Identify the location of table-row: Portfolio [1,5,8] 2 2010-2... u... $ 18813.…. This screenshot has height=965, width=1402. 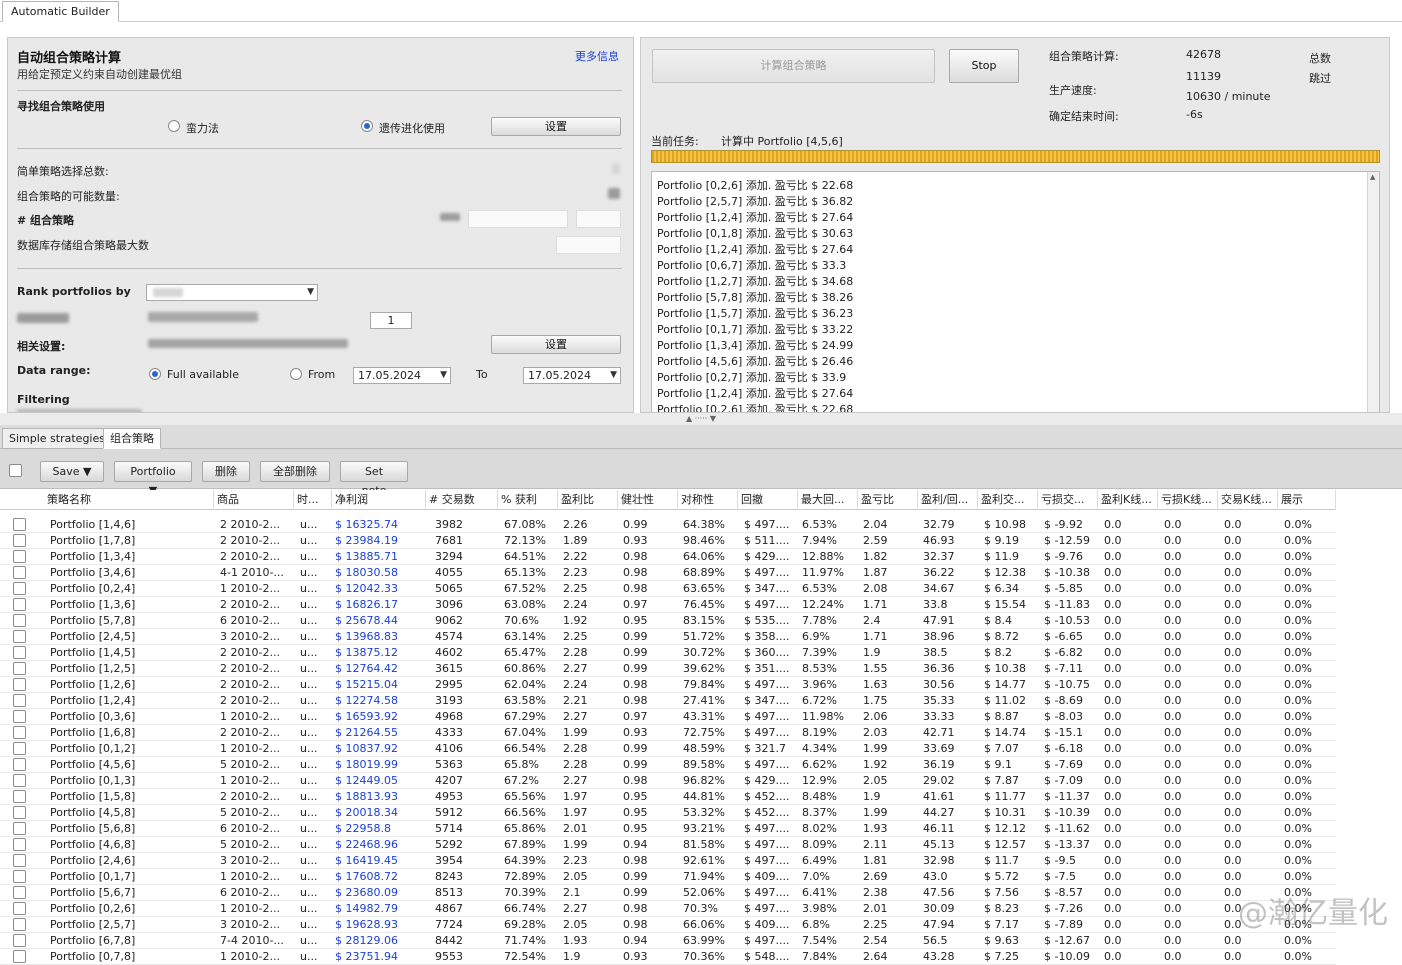
(668, 797).